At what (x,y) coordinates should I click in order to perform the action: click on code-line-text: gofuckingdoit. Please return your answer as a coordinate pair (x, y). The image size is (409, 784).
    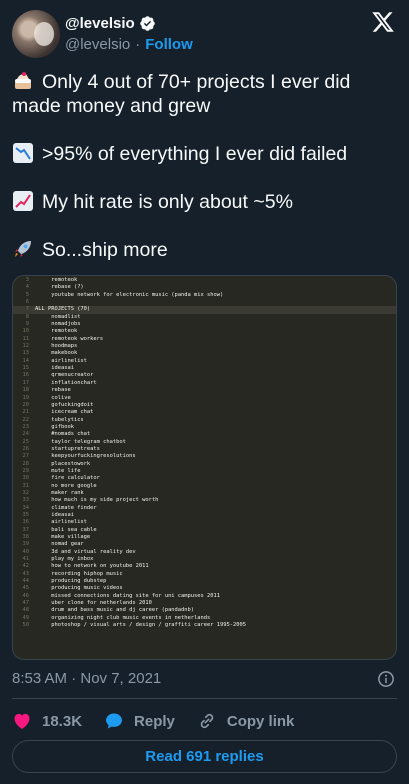
    Looking at the image, I should click on (64, 404).